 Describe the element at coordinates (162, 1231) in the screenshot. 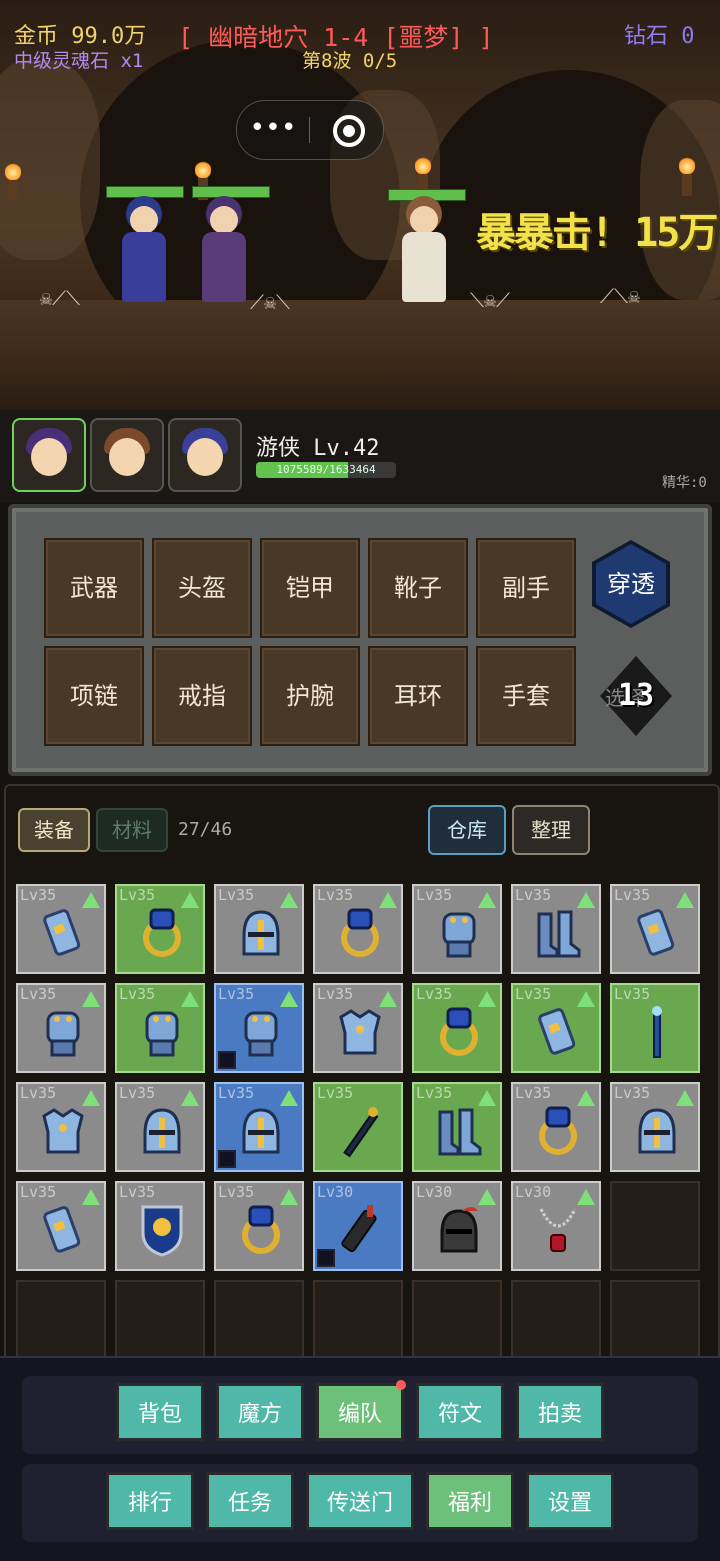

I see `shield-icon` at that location.